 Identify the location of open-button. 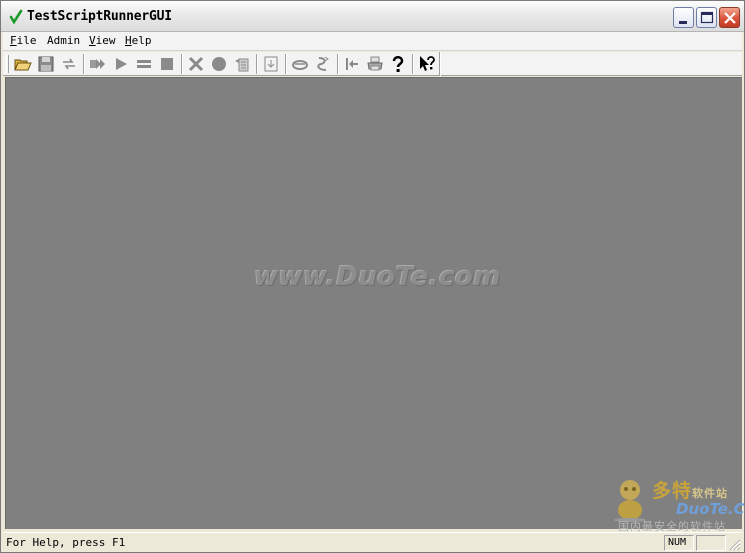
(23, 64).